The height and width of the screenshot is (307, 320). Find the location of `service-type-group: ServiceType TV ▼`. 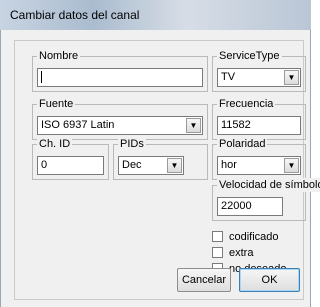

service-type-group: ServiceType TV ▼ is located at coordinates (259, 70).